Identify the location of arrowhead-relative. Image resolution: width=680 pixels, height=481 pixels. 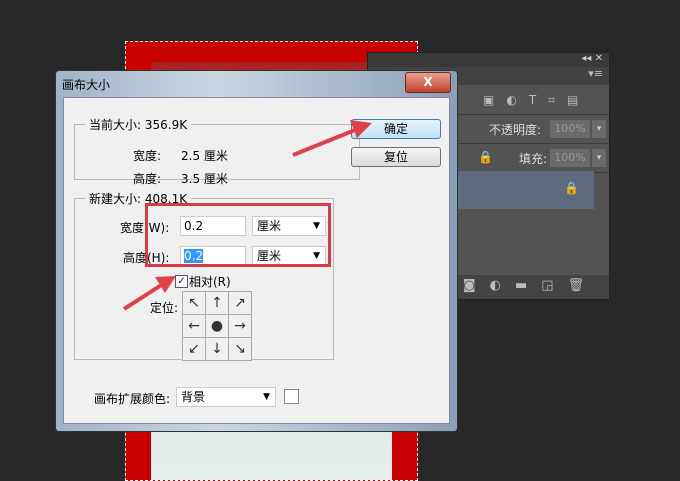
(165, 284).